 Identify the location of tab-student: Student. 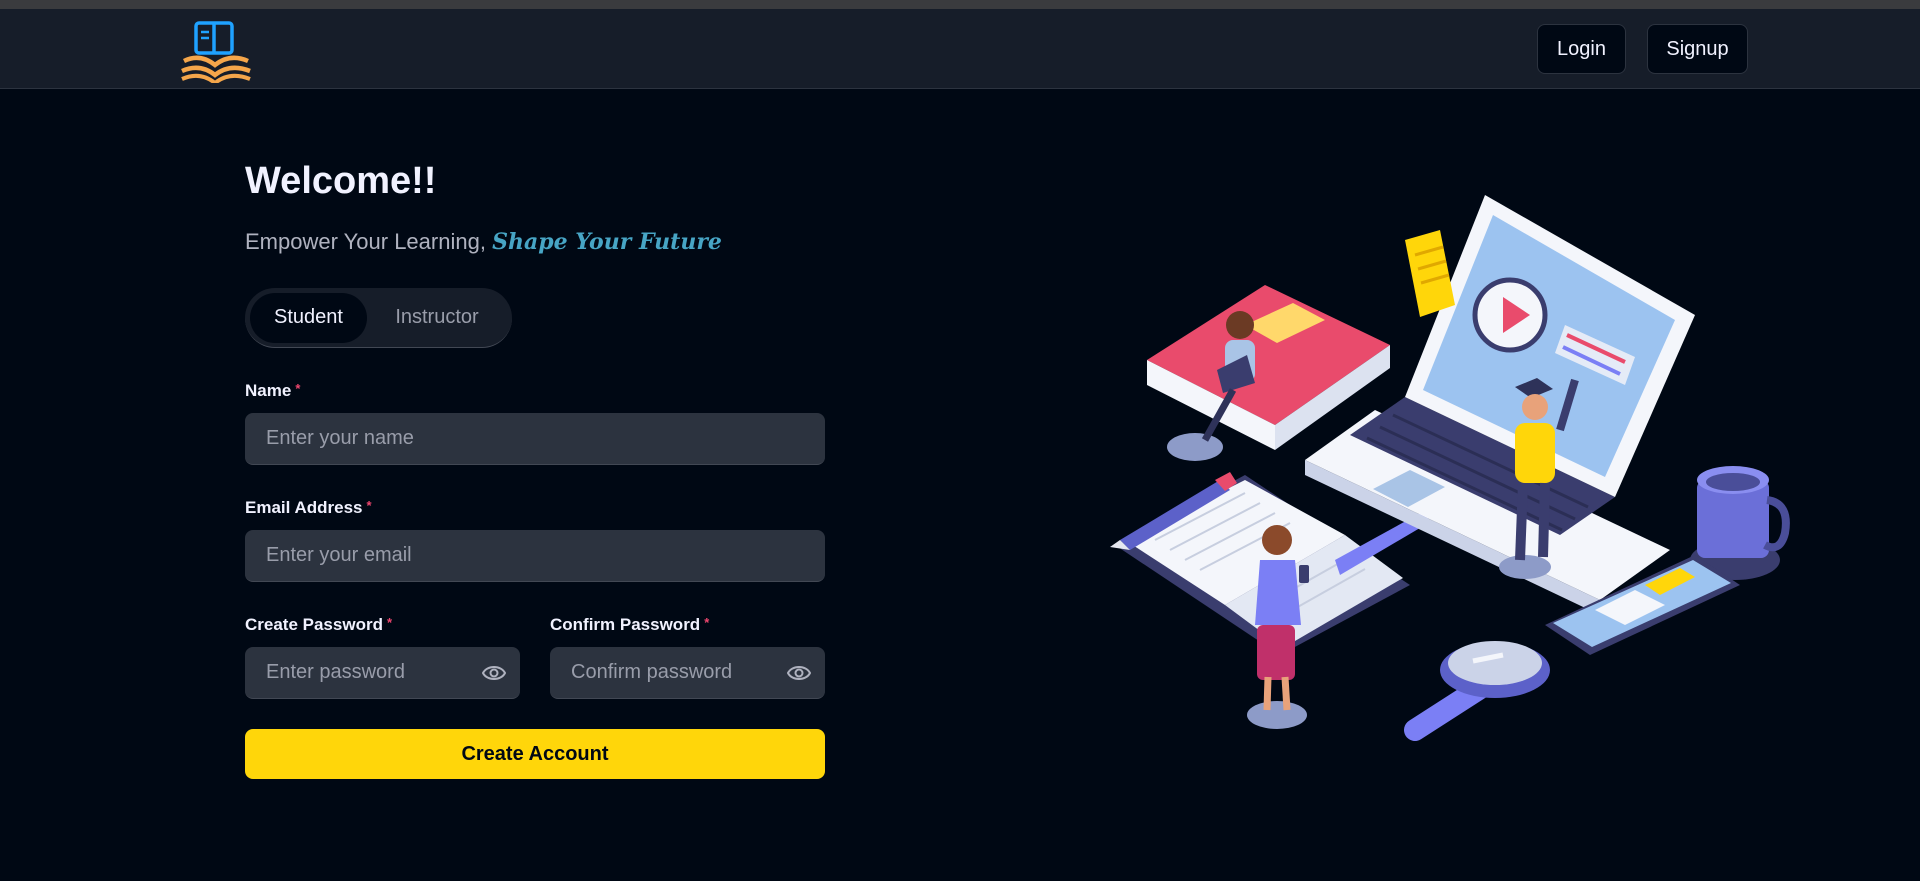
(308, 317).